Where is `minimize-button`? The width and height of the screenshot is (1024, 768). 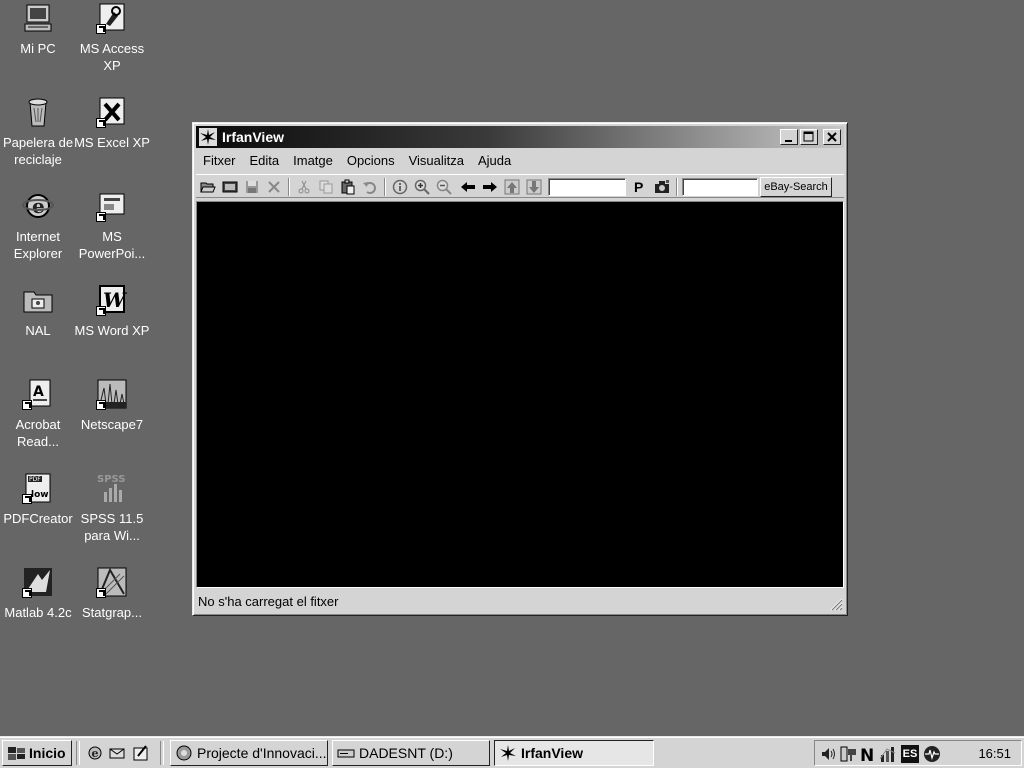
minimize-button is located at coordinates (789, 137).